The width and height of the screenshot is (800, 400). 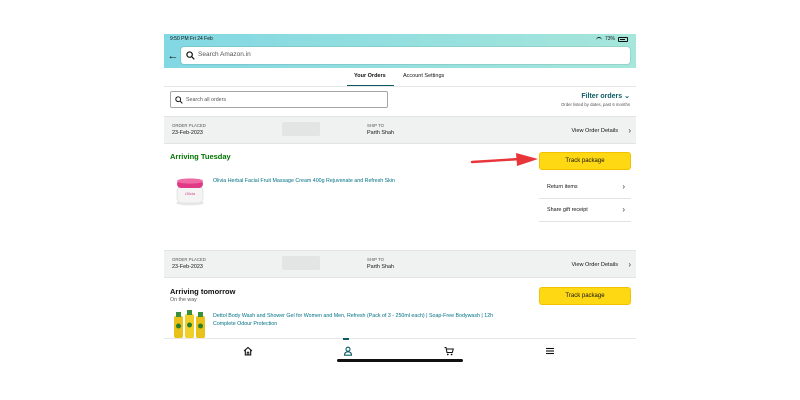 What do you see at coordinates (400, 86) in the screenshot?
I see `divider` at bounding box center [400, 86].